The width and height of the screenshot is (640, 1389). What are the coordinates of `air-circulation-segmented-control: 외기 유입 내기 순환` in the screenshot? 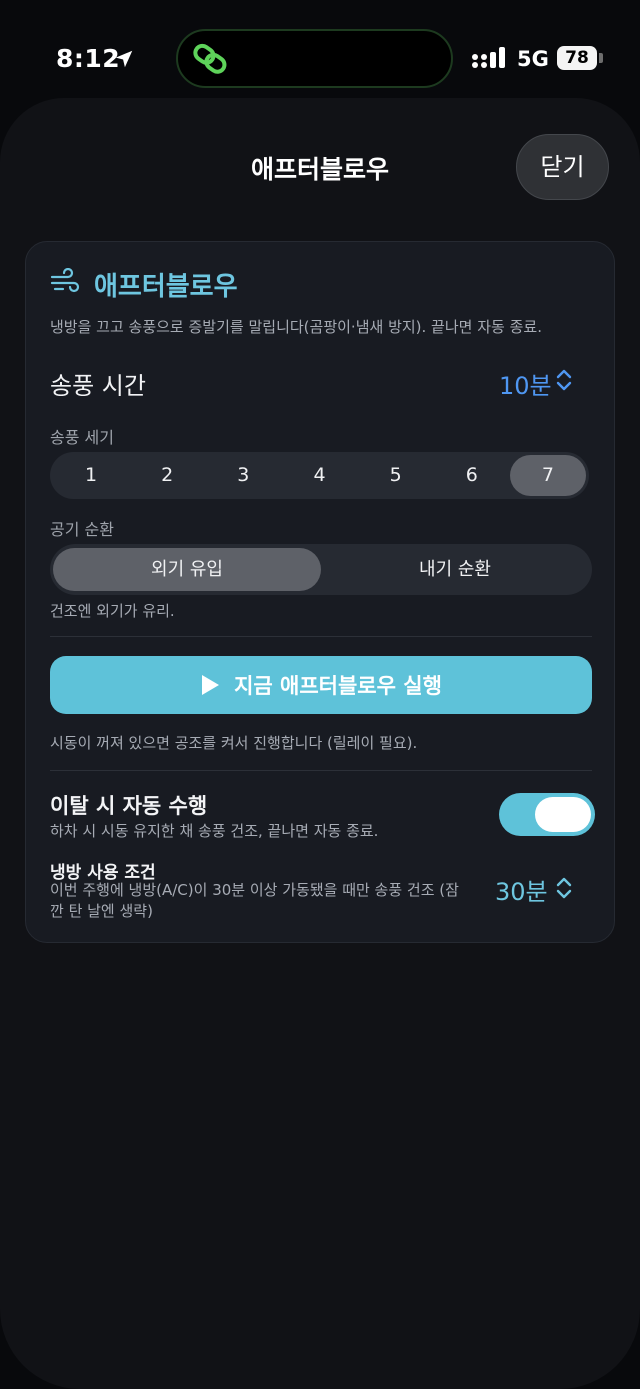 It's located at (321, 569).